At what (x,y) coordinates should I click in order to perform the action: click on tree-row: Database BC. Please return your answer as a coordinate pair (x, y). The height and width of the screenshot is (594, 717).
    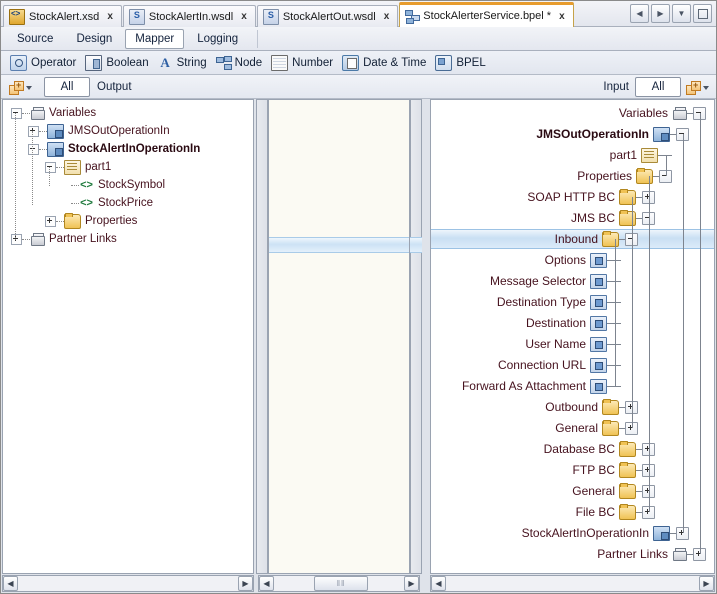
    Looking at the image, I should click on (572, 449).